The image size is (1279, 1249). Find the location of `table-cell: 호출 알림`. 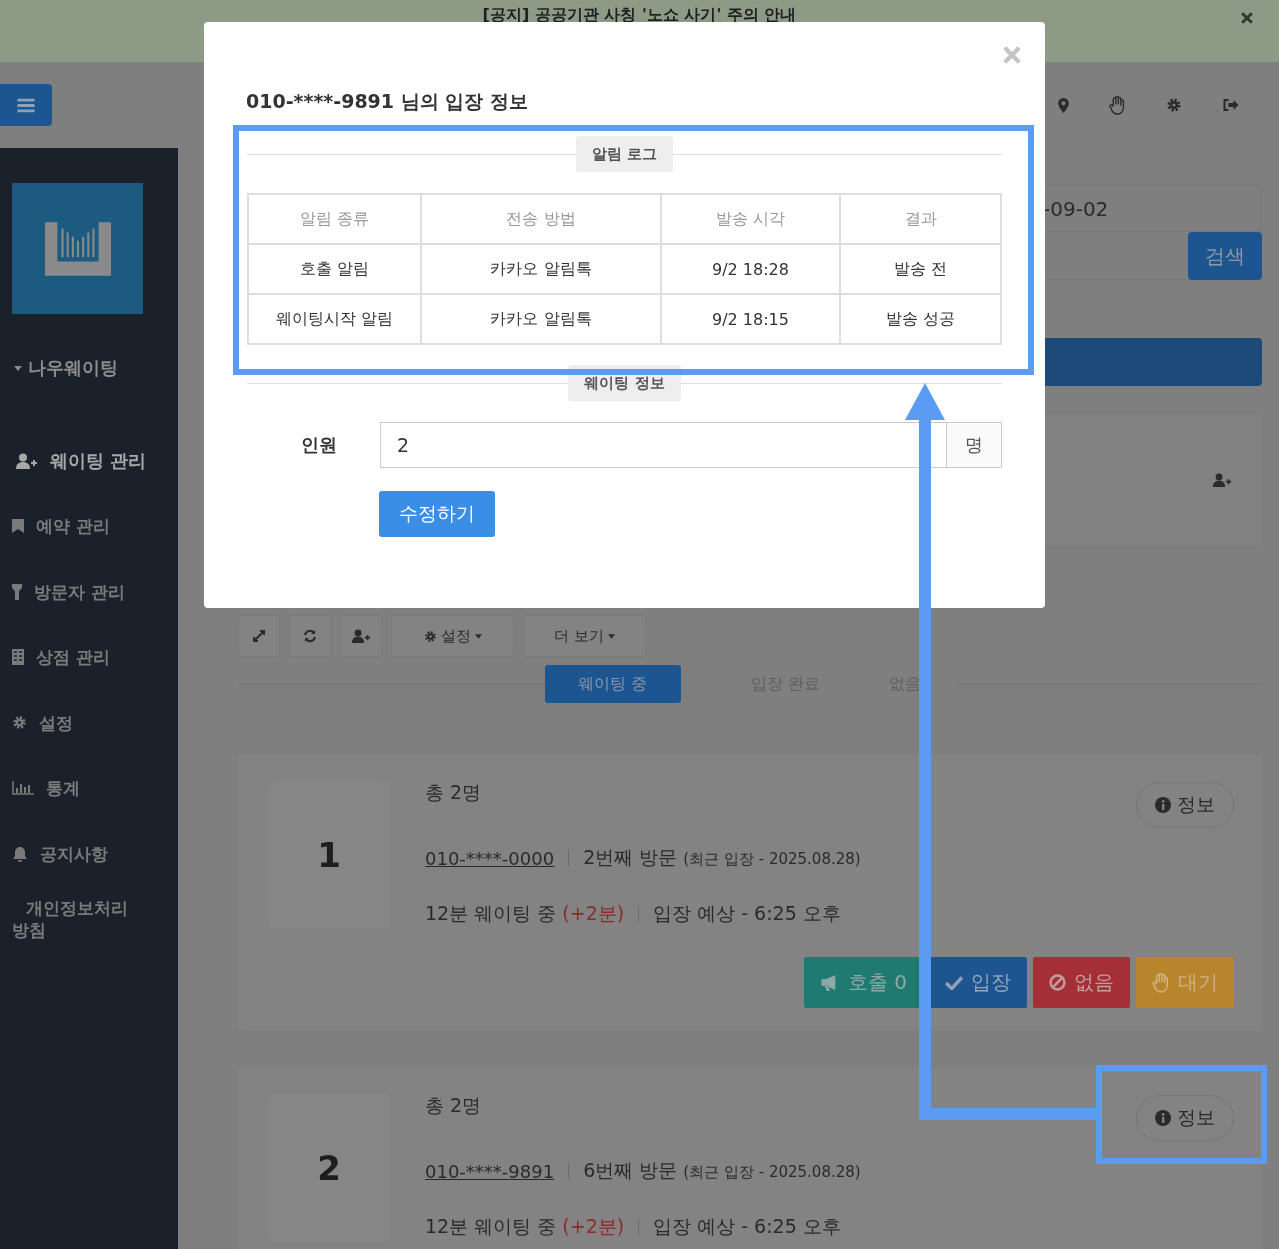

table-cell: 호출 알림 is located at coordinates (334, 269).